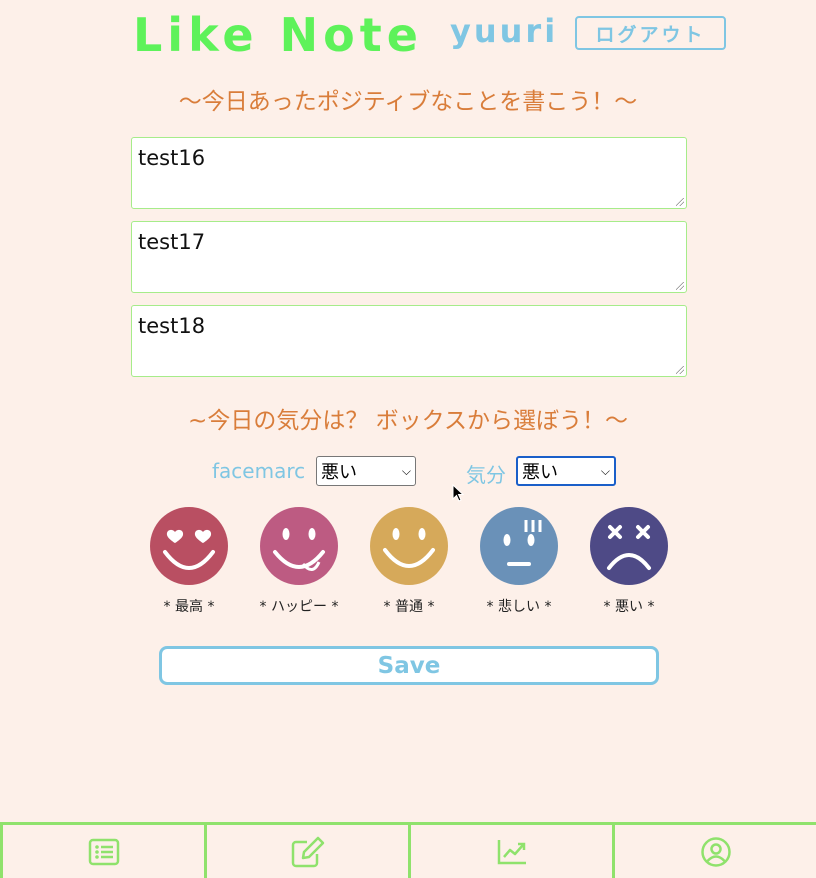 The height and width of the screenshot is (878, 816). I want to click on chart-icon, so click(511, 851).